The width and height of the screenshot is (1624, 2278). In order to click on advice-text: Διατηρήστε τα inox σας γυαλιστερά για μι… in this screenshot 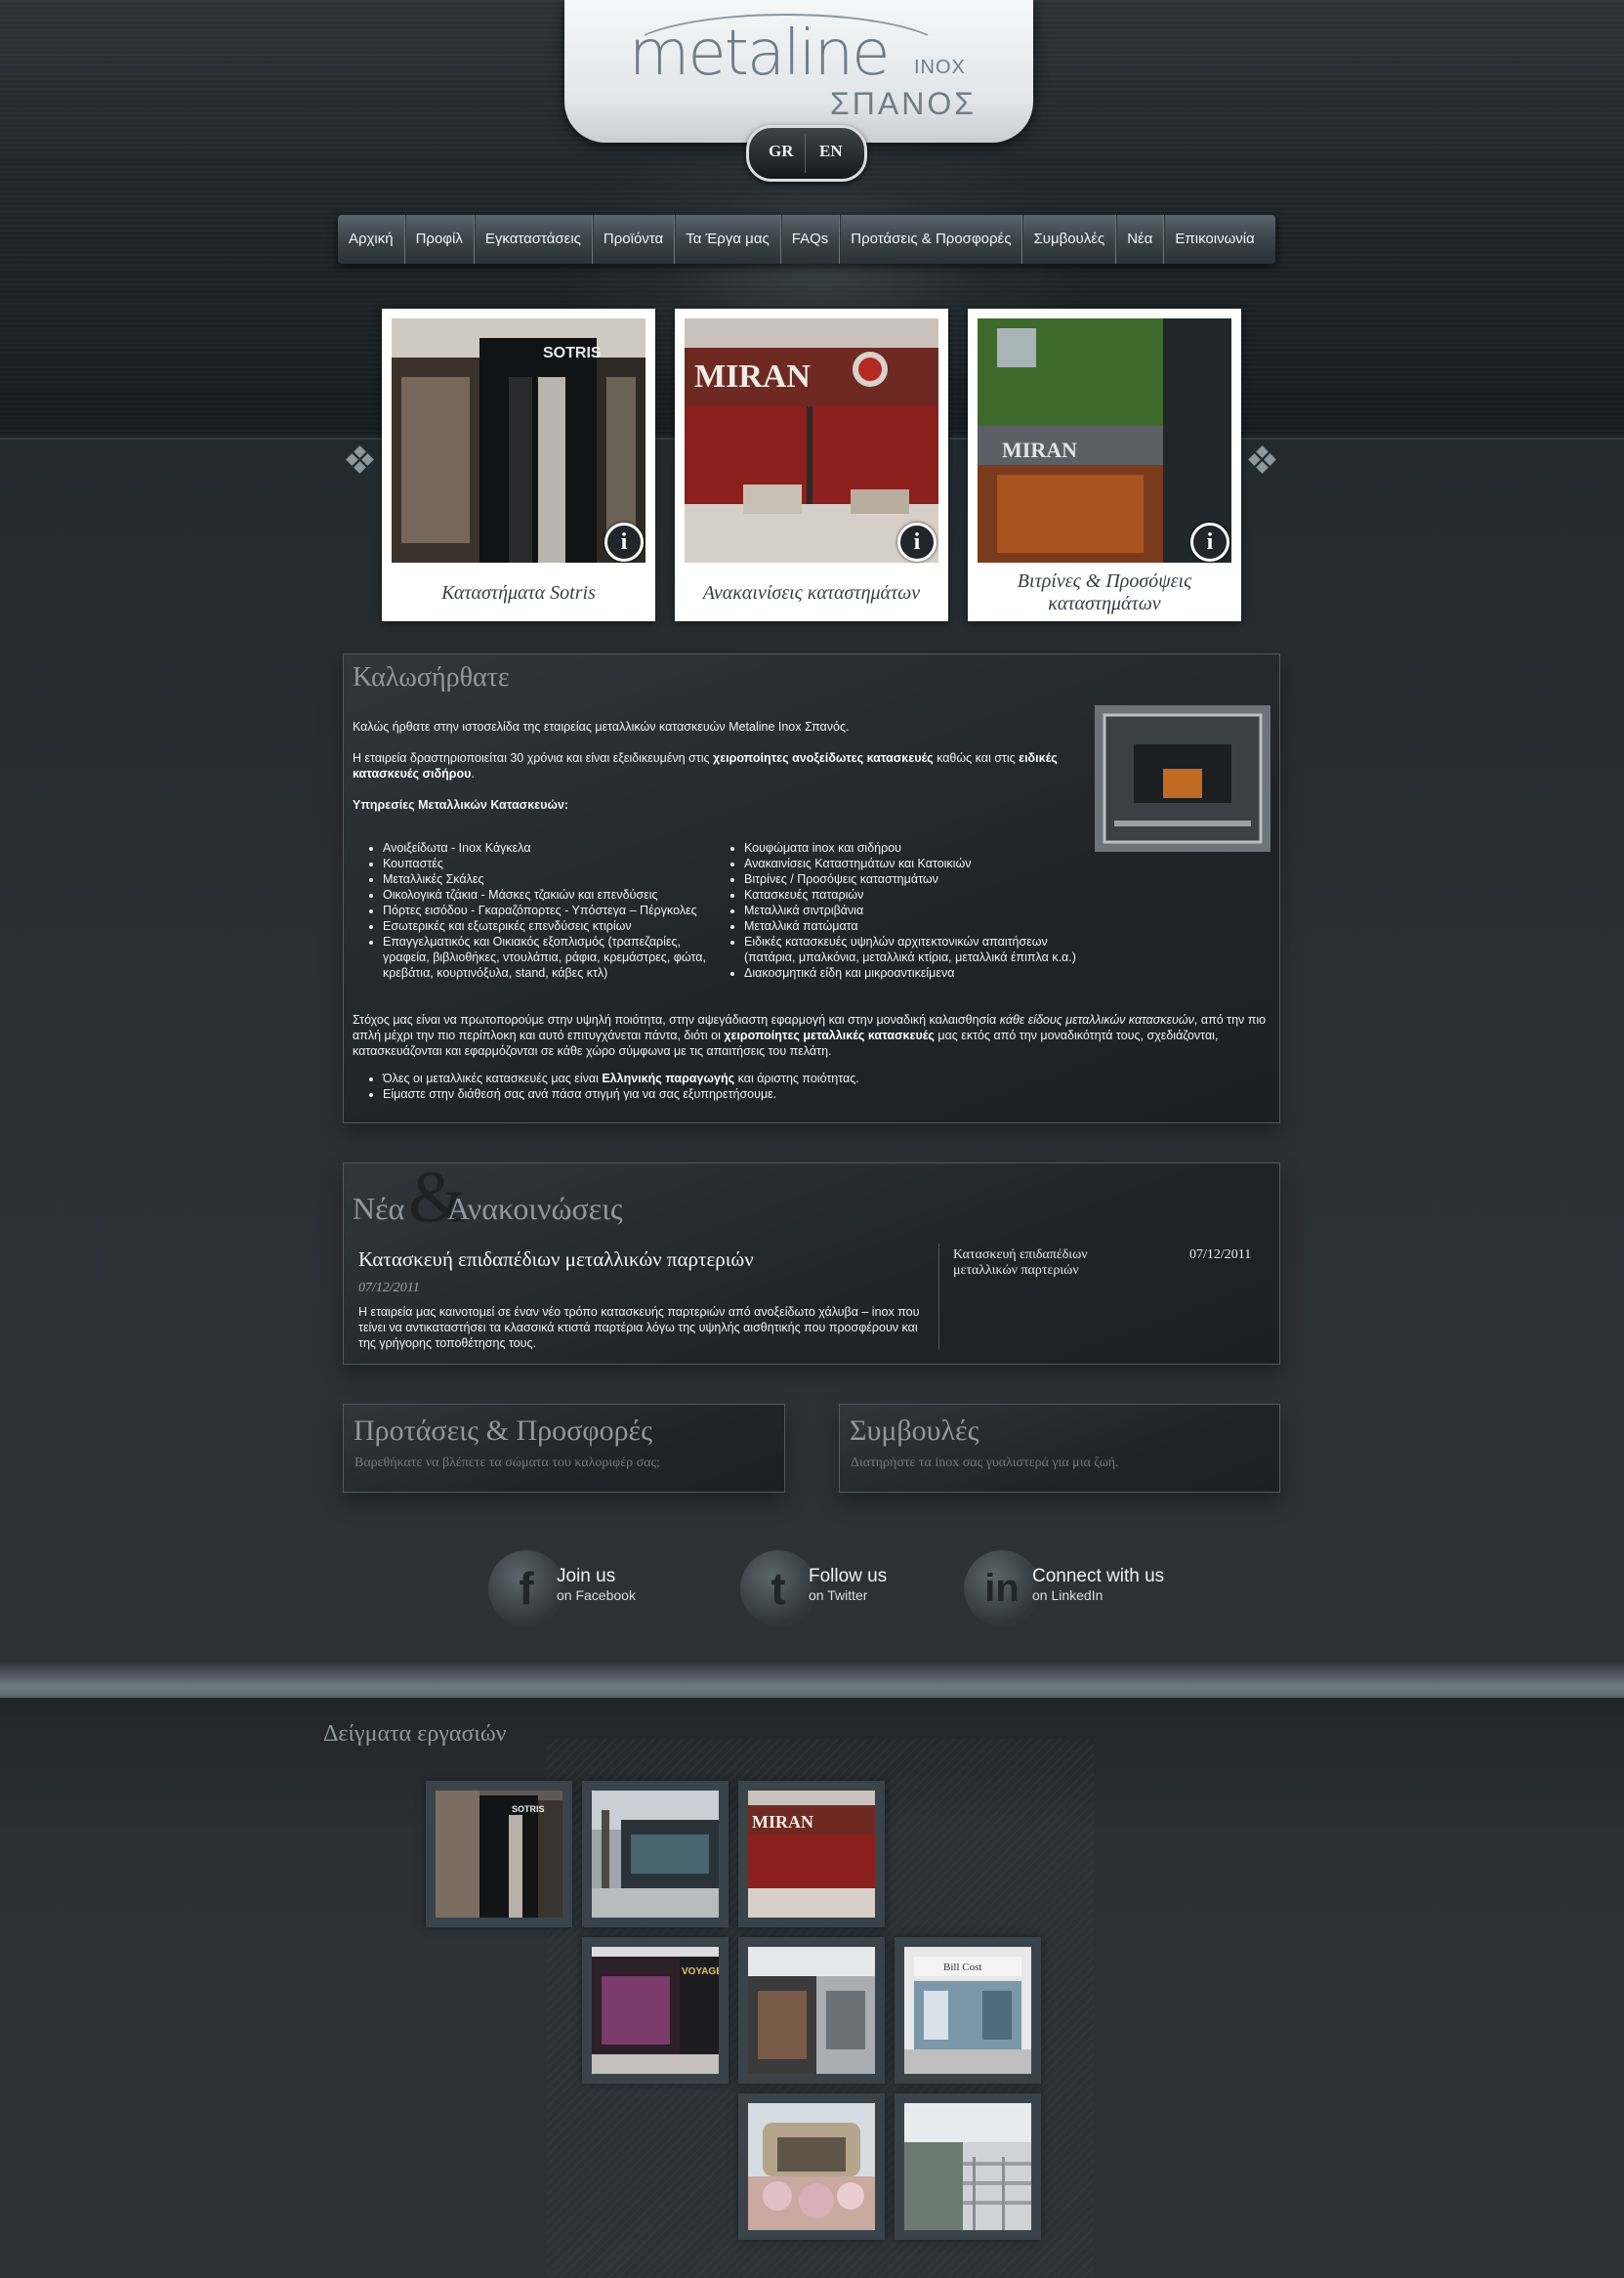, I will do `click(985, 1462)`.